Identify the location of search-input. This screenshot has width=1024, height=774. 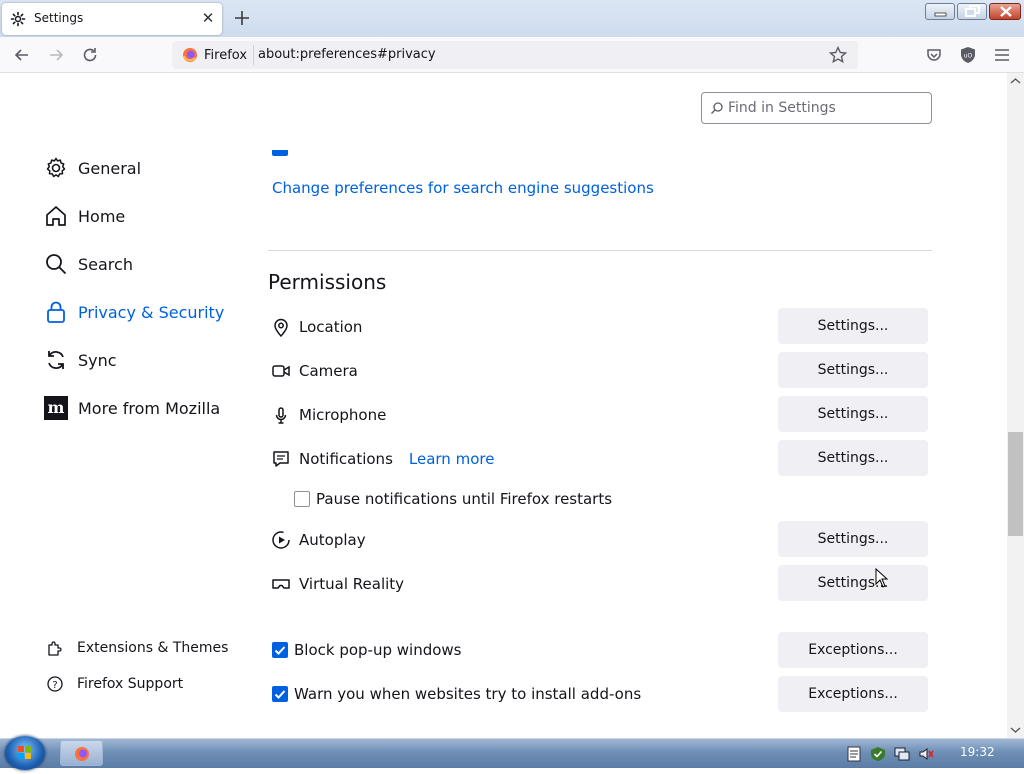
(826, 108).